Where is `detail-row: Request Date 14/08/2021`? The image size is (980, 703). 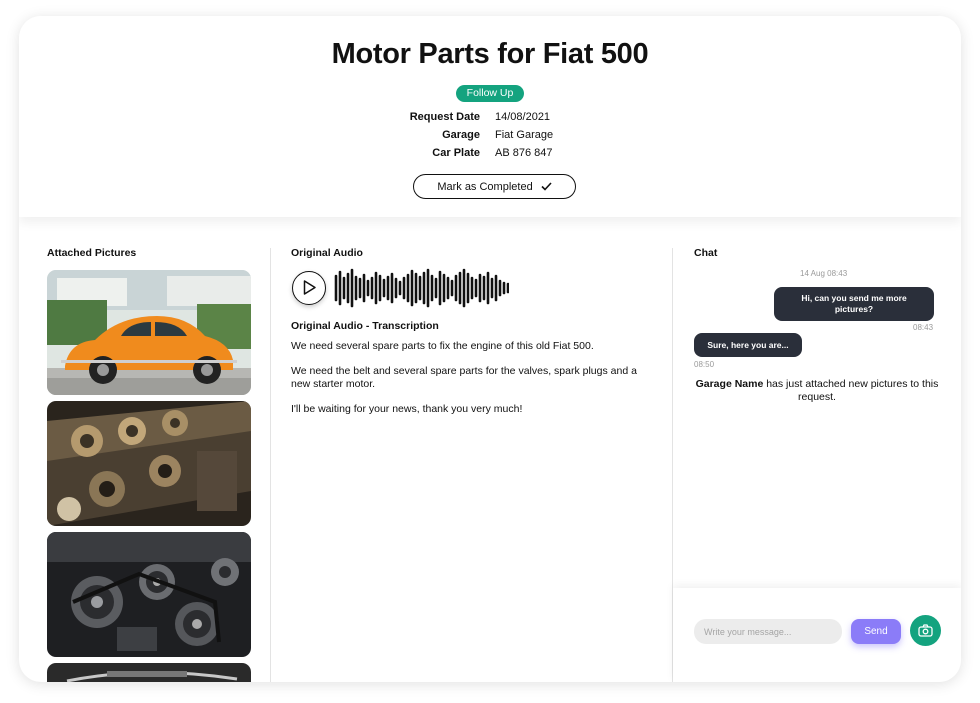 detail-row: Request Date 14/08/2021 is located at coordinates (490, 119).